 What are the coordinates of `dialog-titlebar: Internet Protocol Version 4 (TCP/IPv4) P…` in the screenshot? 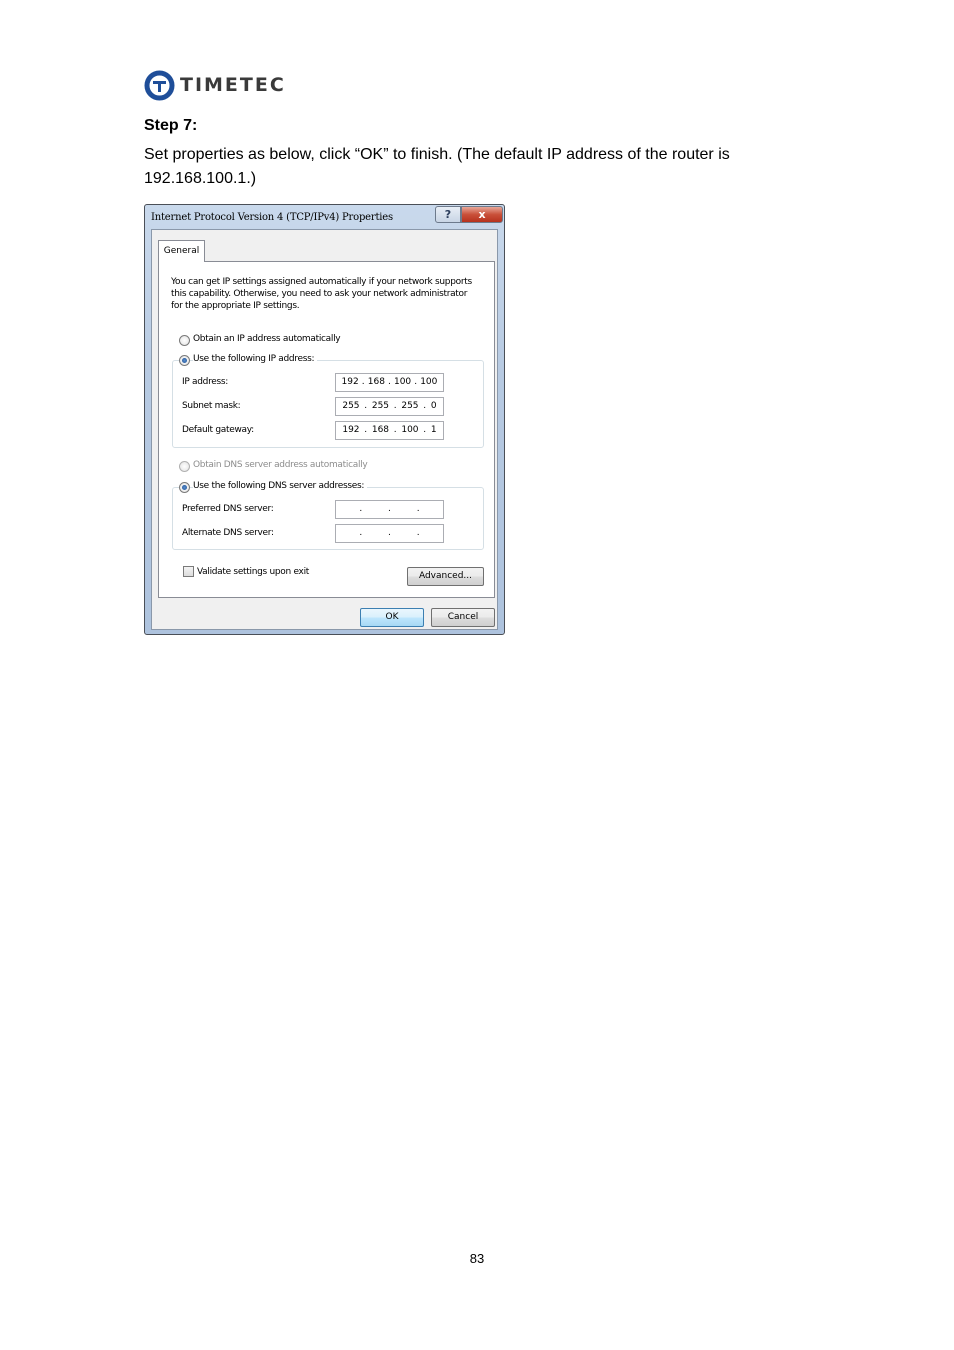 It's located at (324, 217).